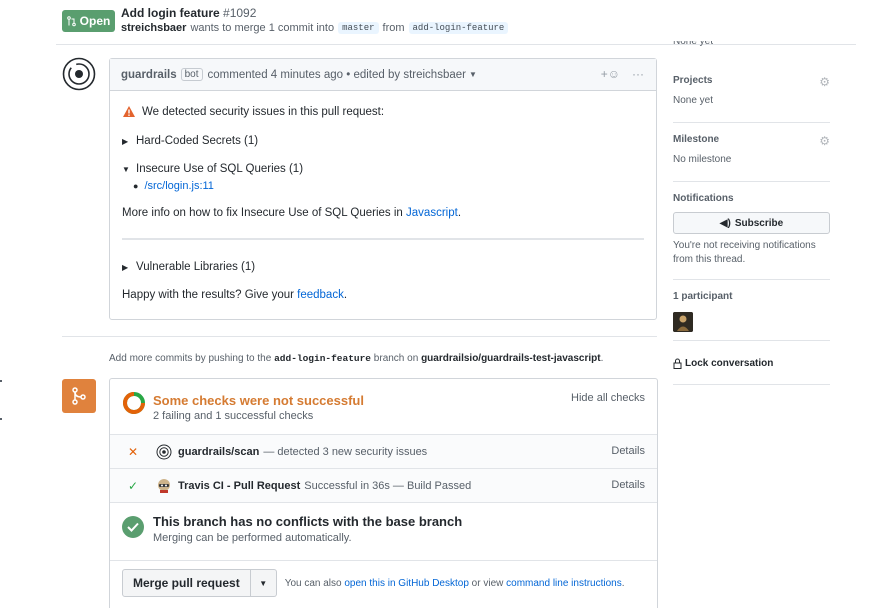  What do you see at coordinates (191, 74) in the screenshot?
I see `bot-label: bot` at bounding box center [191, 74].